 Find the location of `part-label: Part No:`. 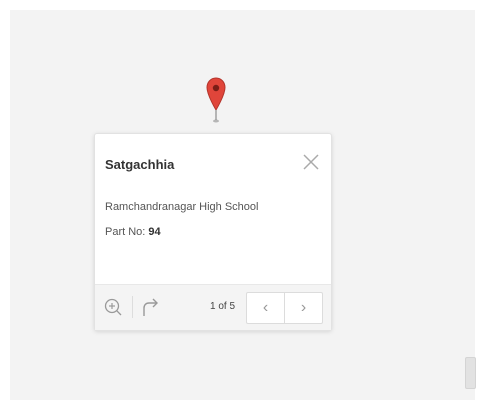

part-label: Part No: is located at coordinates (125, 232).